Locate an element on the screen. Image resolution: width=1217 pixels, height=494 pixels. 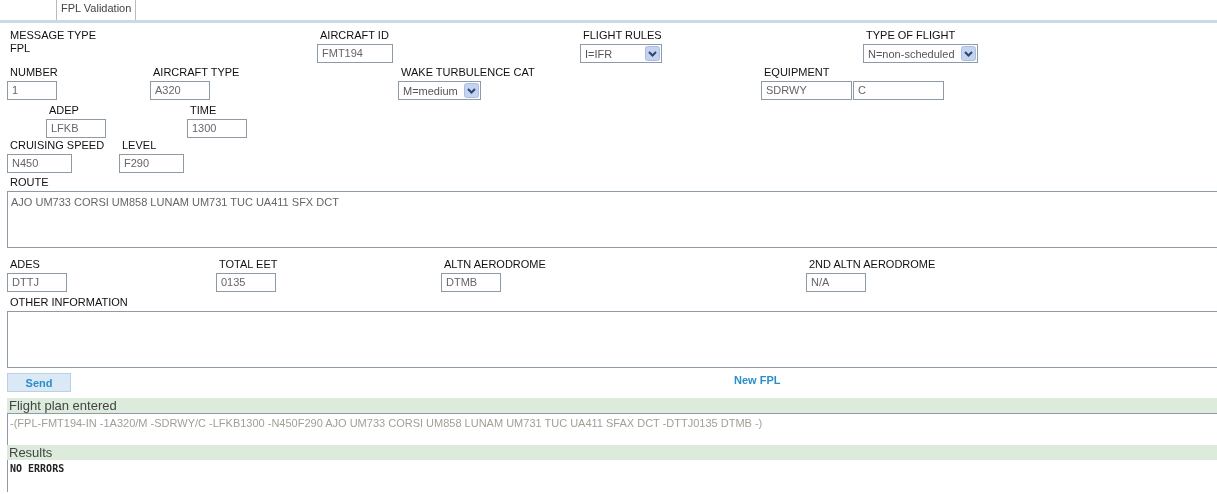
dropdown: I=IFR is located at coordinates (621, 53).